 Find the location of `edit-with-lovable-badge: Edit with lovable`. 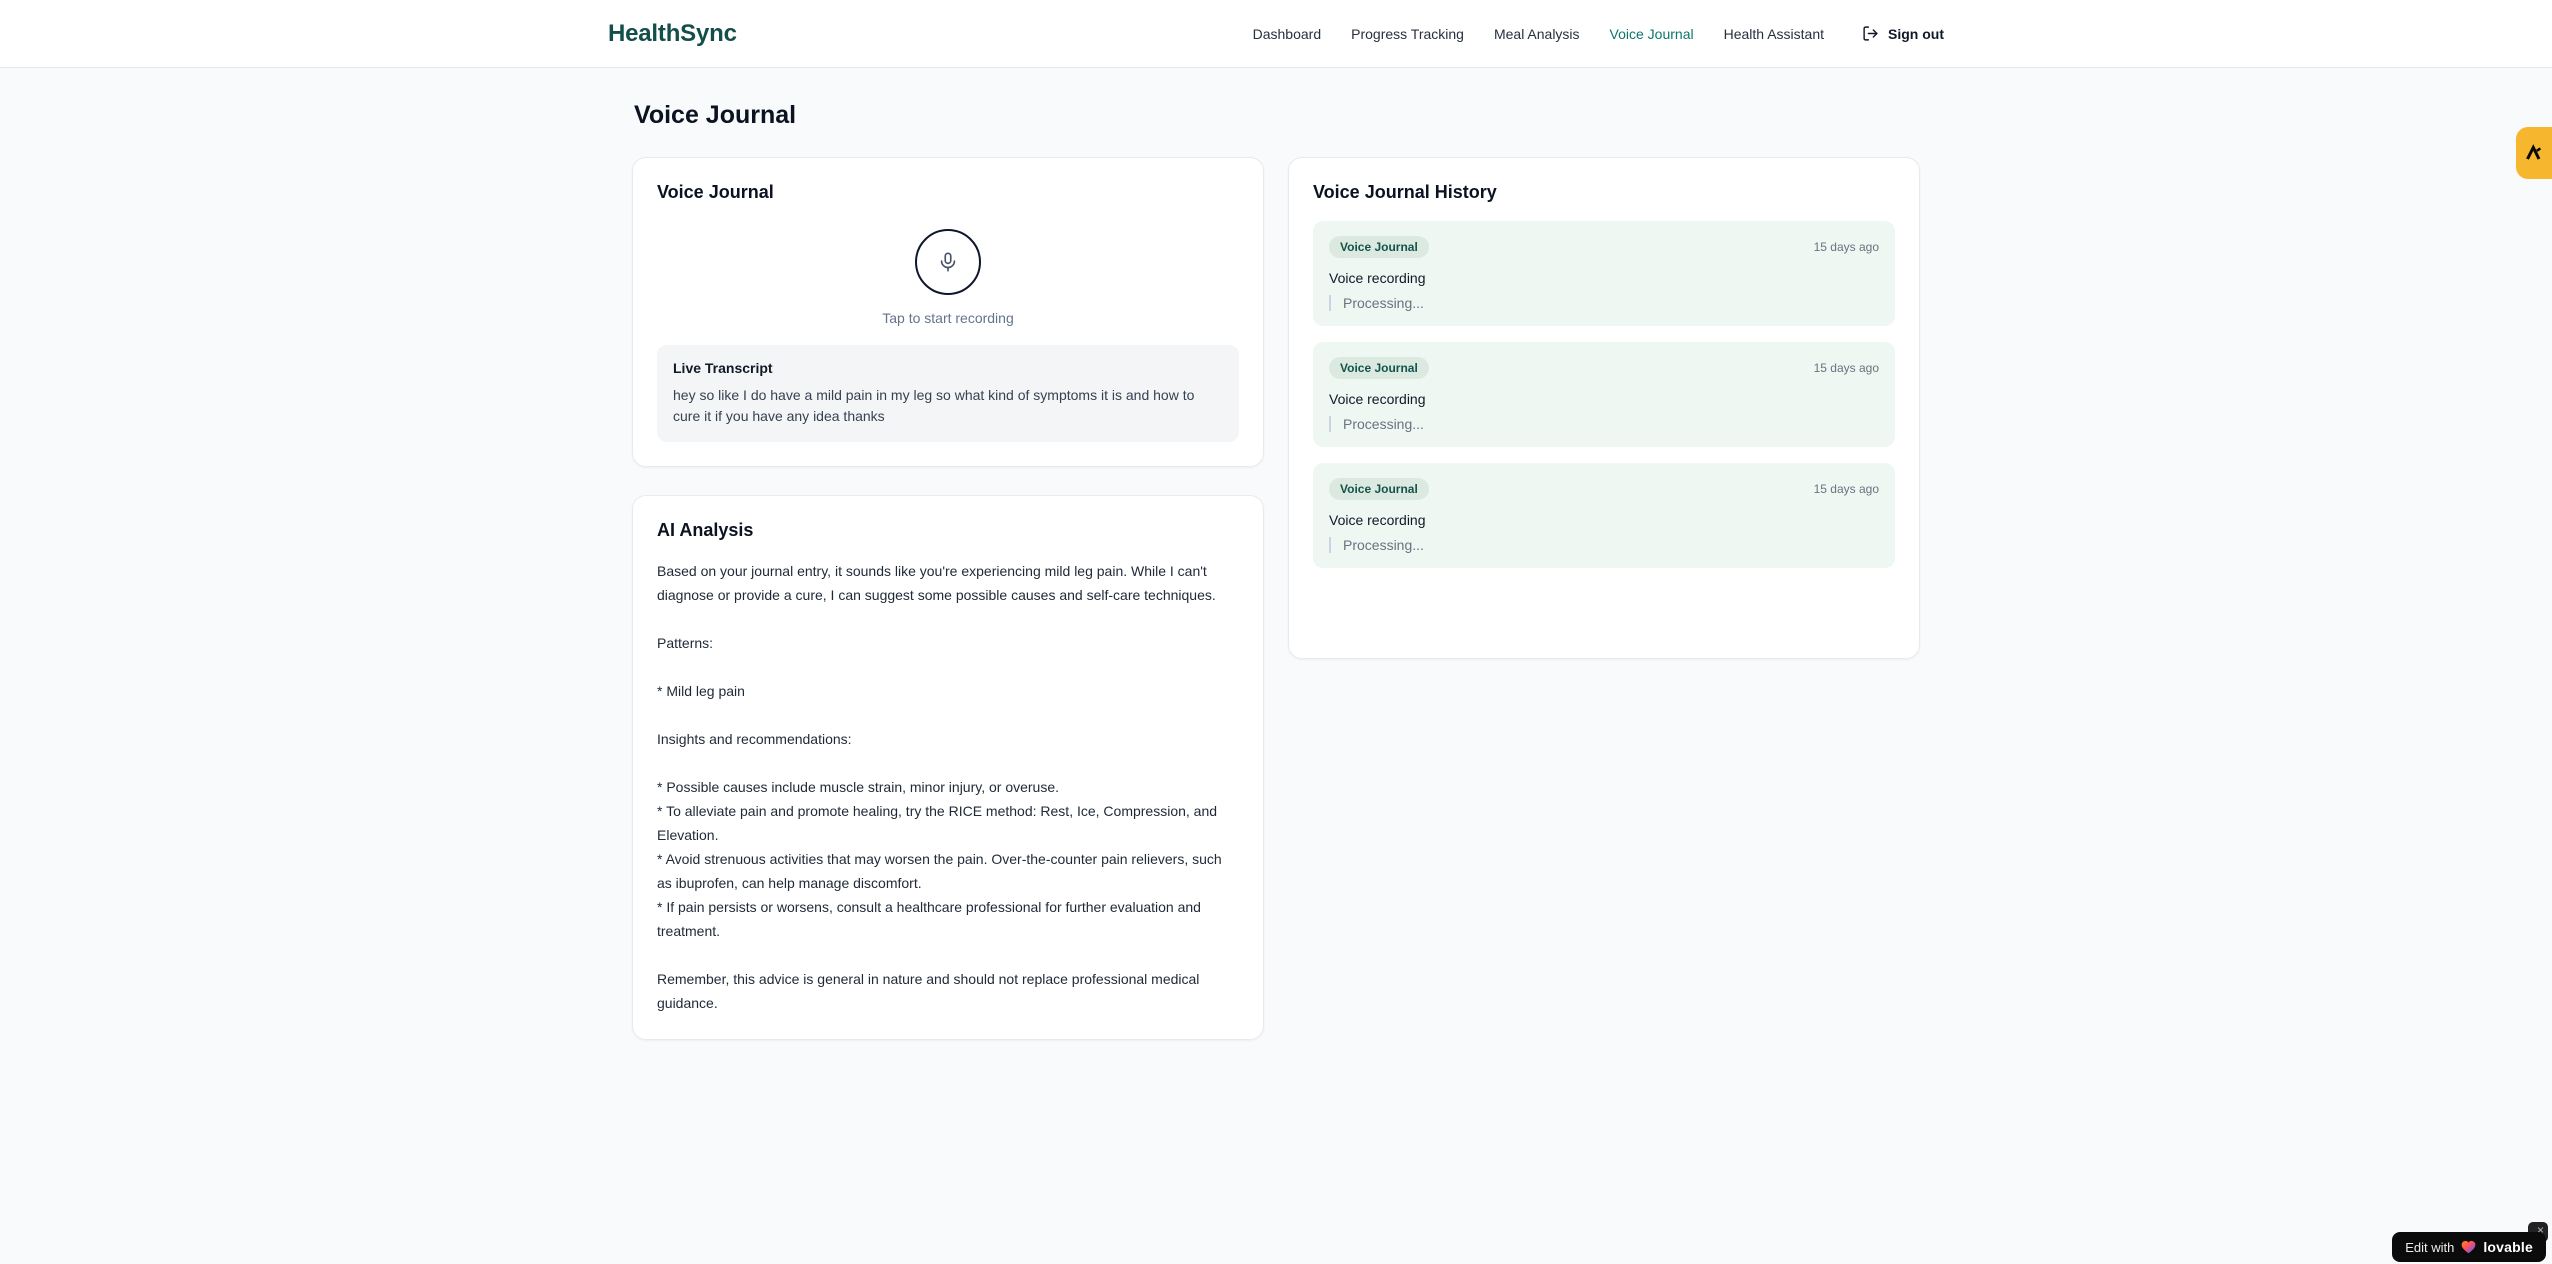

edit-with-lovable-badge: Edit with lovable is located at coordinates (2469, 1247).